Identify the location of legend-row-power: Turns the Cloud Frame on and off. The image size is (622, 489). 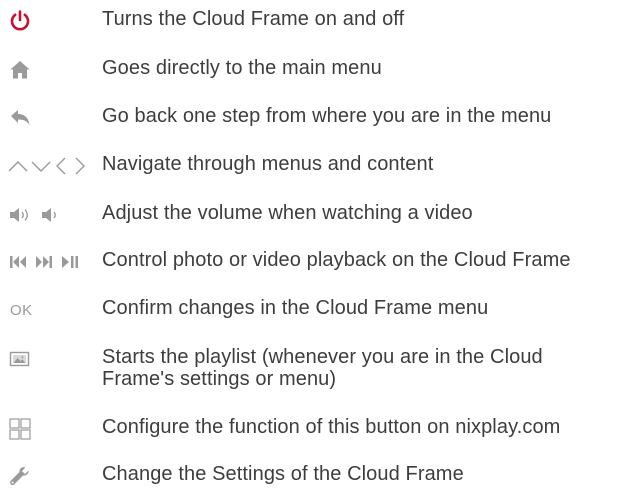
(311, 21).